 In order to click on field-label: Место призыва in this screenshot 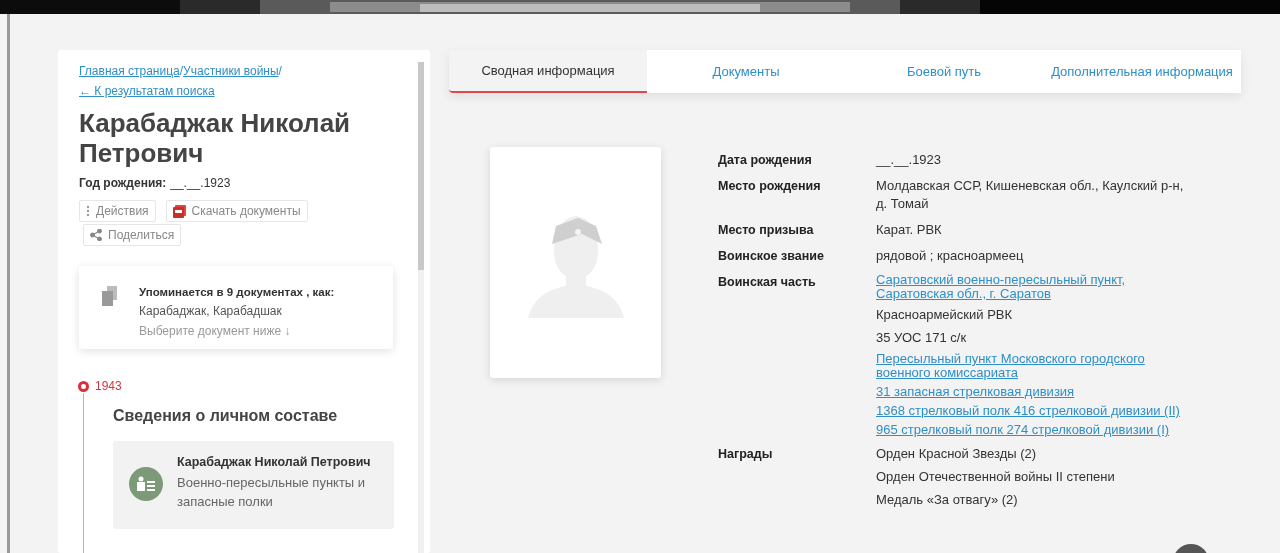, I will do `click(766, 230)`.